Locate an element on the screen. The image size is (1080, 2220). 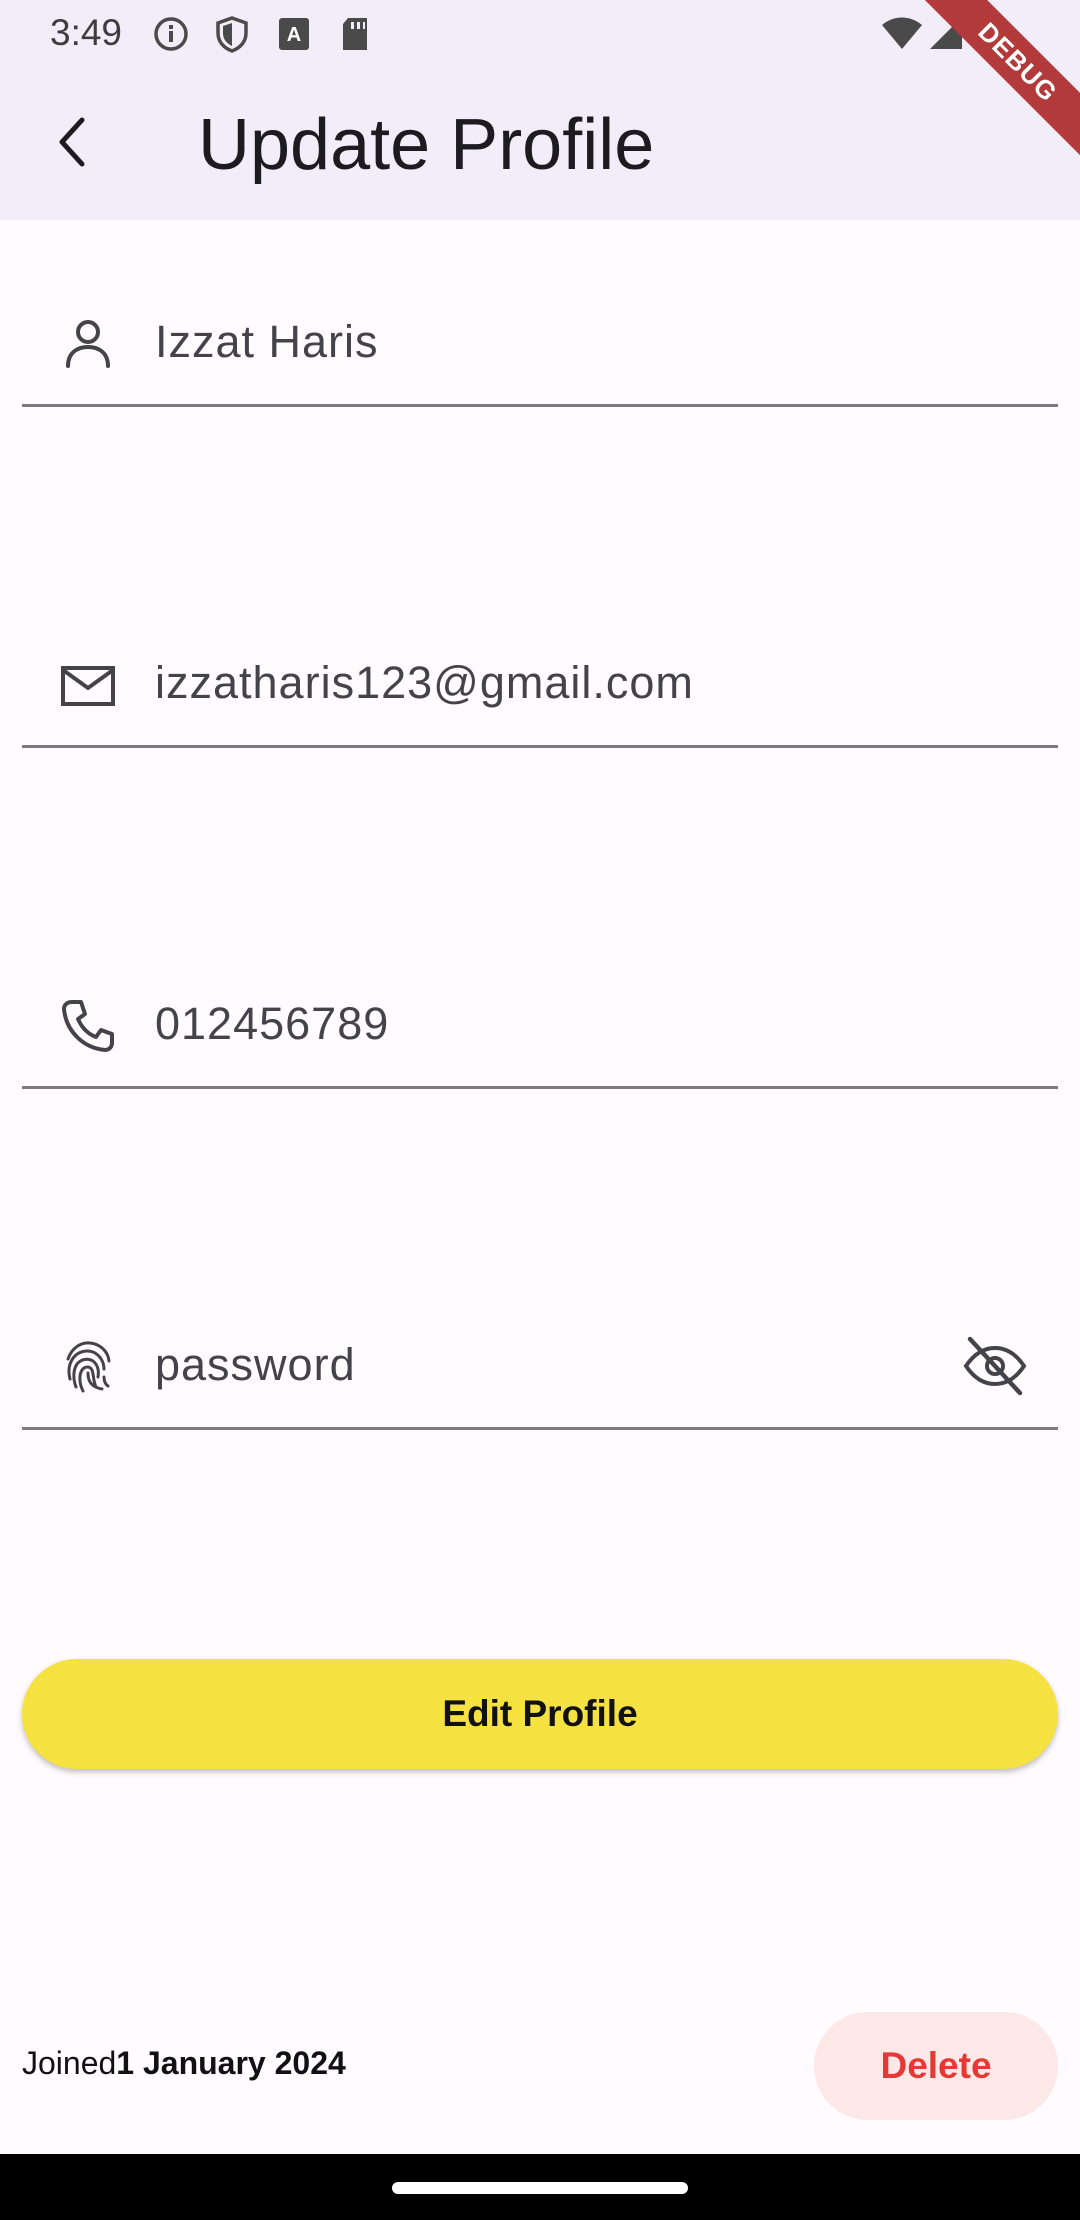
back-button is located at coordinates (75, 142).